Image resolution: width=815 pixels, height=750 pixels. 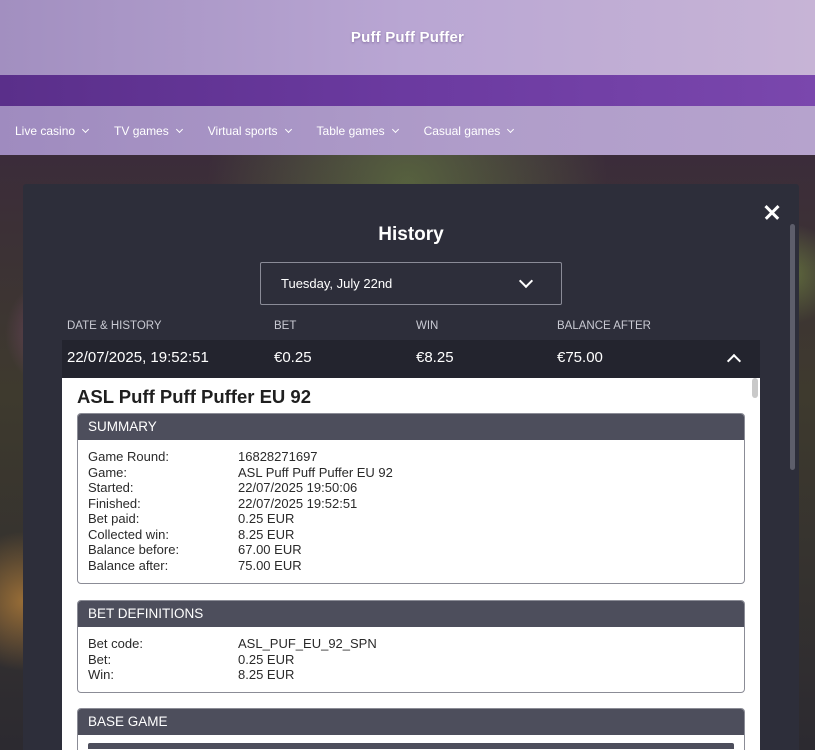 I want to click on nav-item-label: TV games, so click(x=141, y=130).